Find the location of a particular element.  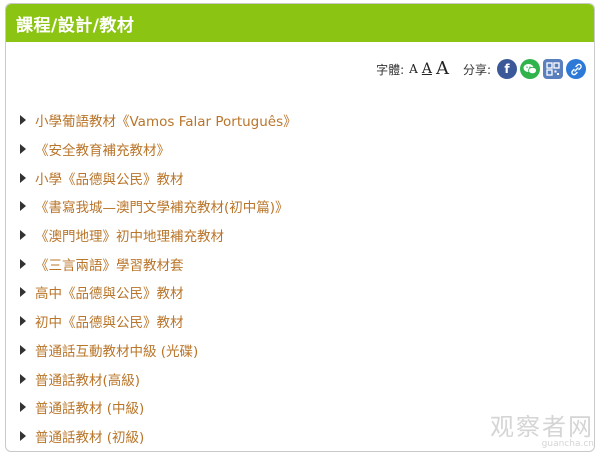

tool-bar: 字體: A A A 分享: f is located at coordinates (481, 69).